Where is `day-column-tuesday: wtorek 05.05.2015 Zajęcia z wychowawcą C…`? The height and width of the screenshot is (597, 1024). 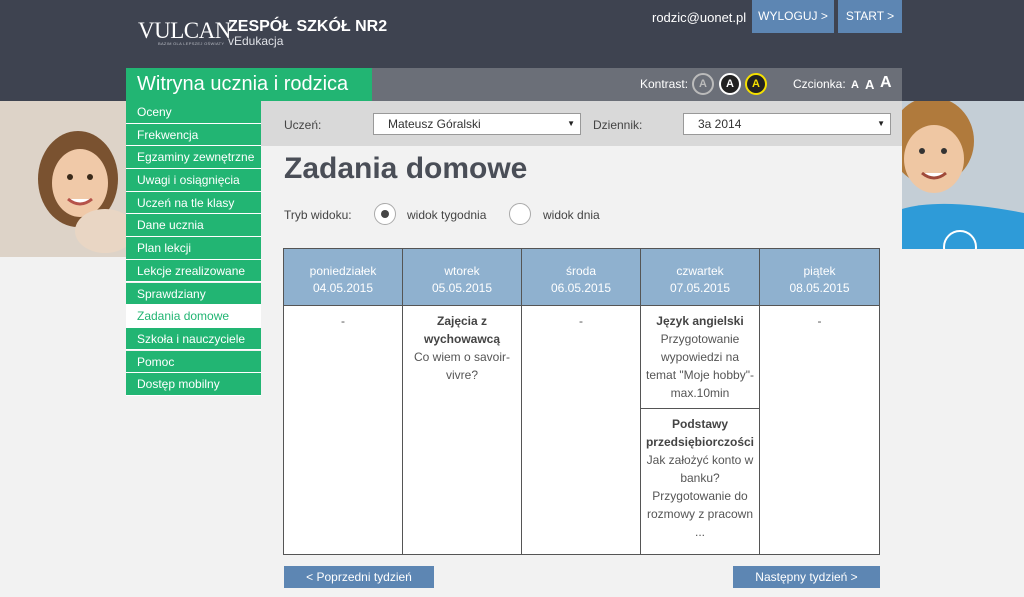 day-column-tuesday: wtorek 05.05.2015 Zajęcia z wychowawcą C… is located at coordinates (462, 401).